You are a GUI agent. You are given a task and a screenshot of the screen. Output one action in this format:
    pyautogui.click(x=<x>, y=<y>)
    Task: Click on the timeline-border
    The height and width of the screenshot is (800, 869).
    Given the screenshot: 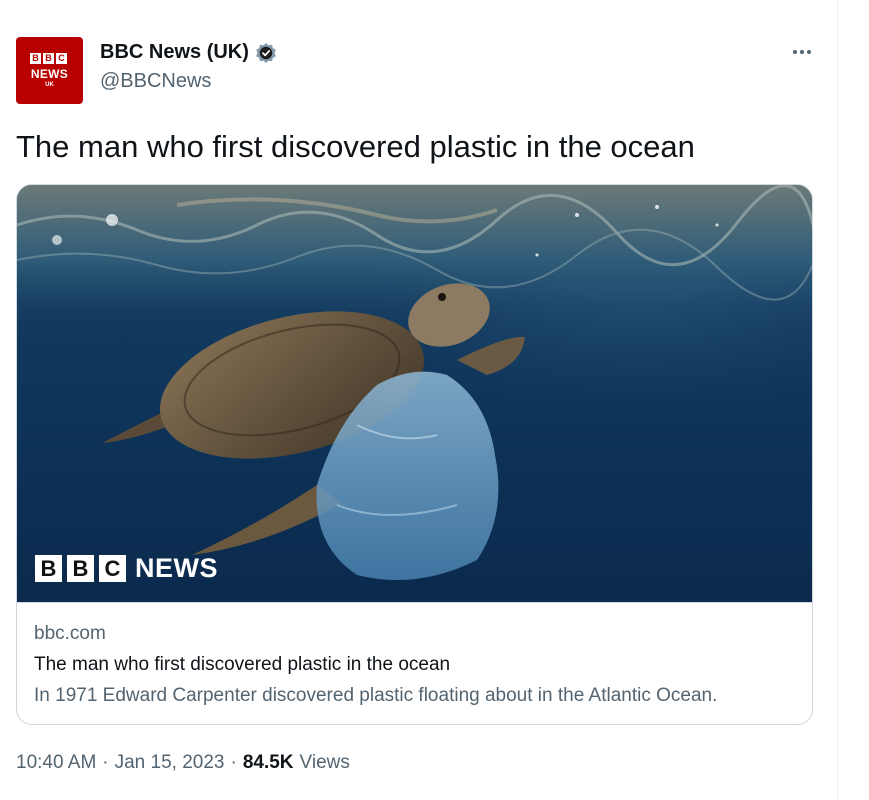 What is the action you would take?
    pyautogui.click(x=837, y=400)
    